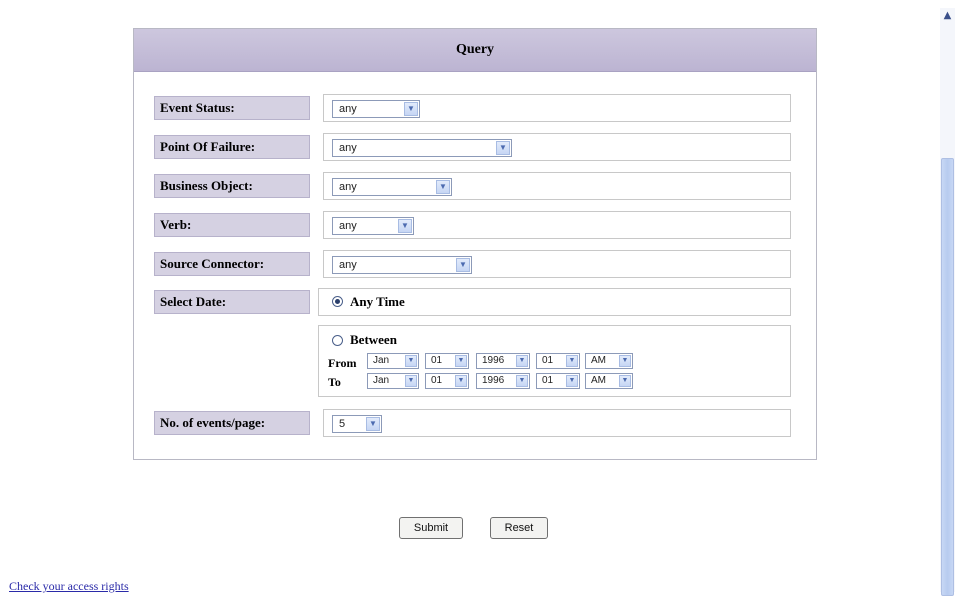  What do you see at coordinates (342, 363) in the screenshot?
I see `from-label: From` at bounding box center [342, 363].